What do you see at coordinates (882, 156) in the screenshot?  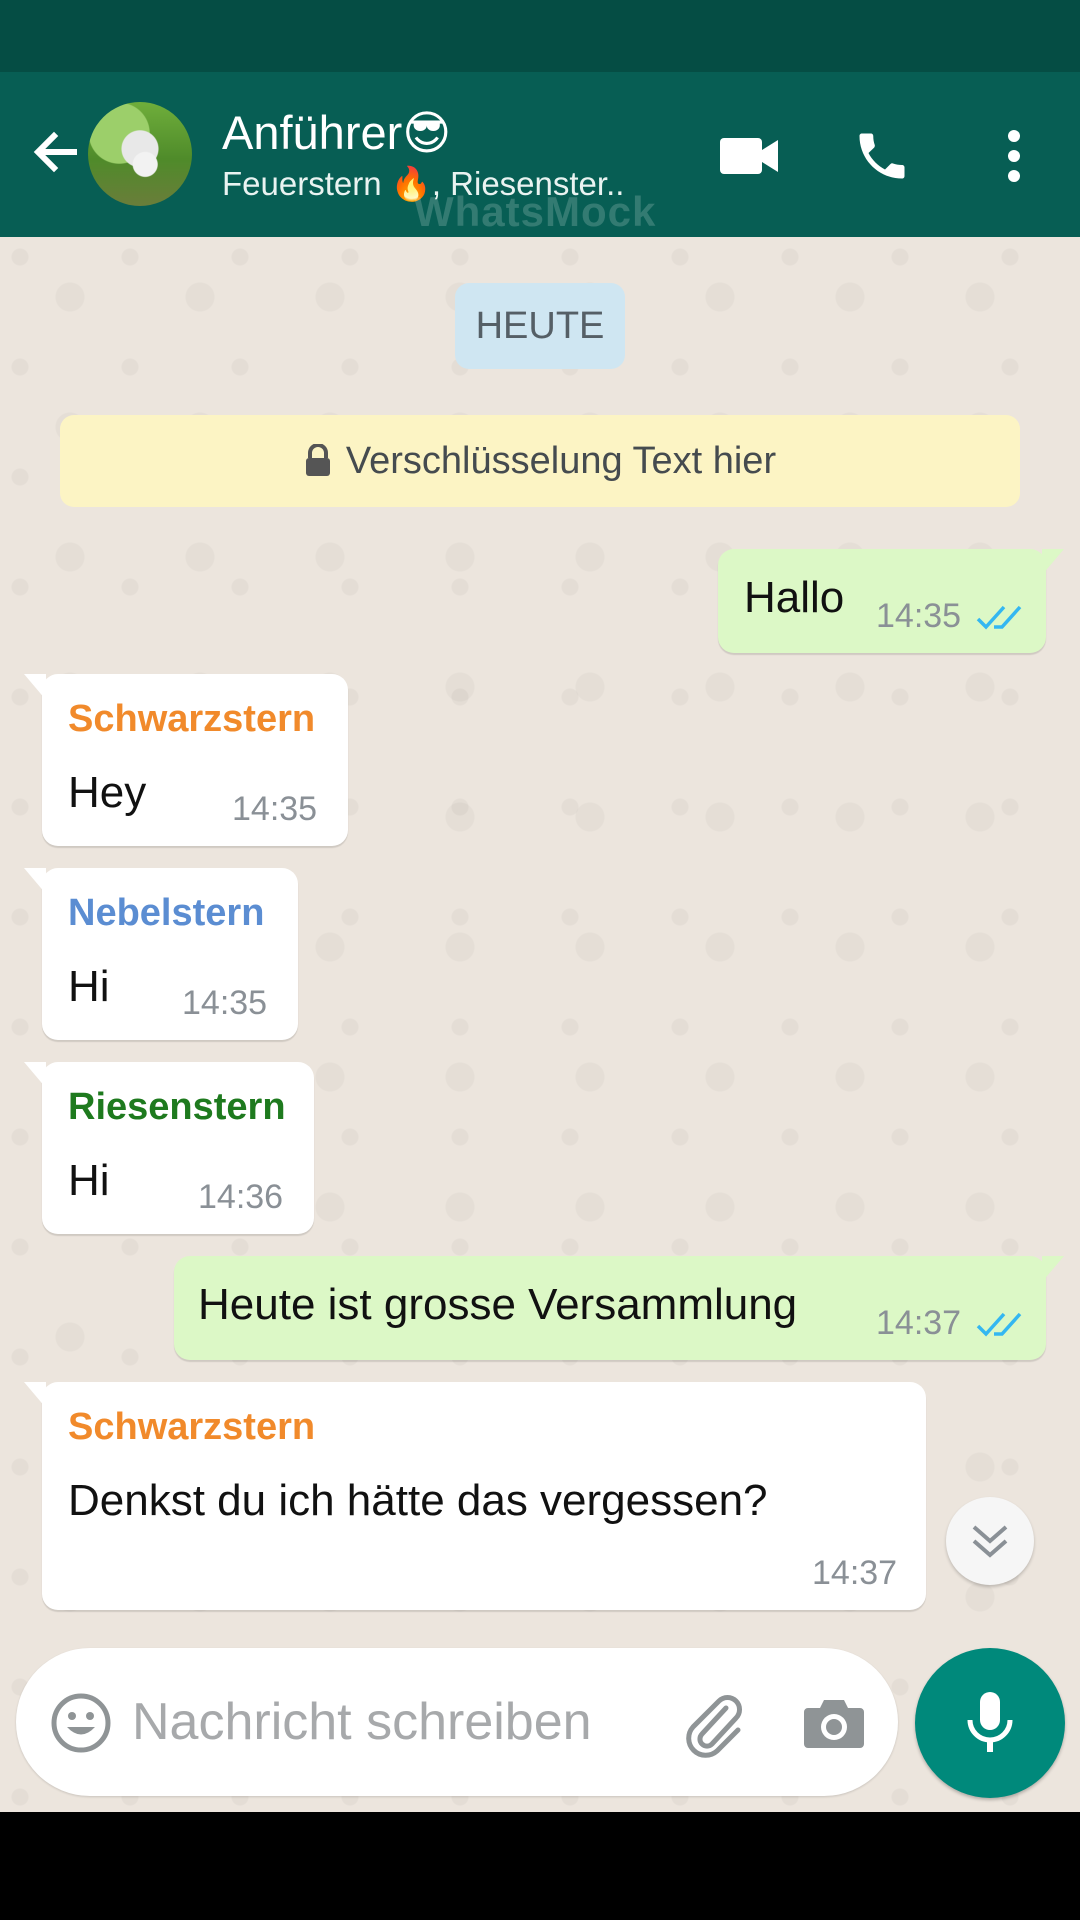 I see `phone-icon` at bounding box center [882, 156].